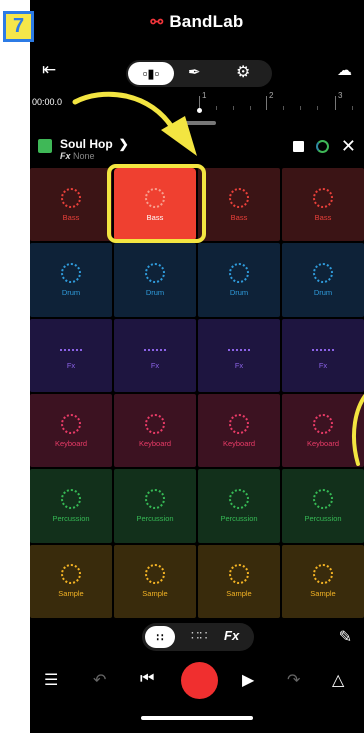 The image size is (364, 733). What do you see at coordinates (86, 144) in the screenshot?
I see `song-name: Soul Hop` at bounding box center [86, 144].